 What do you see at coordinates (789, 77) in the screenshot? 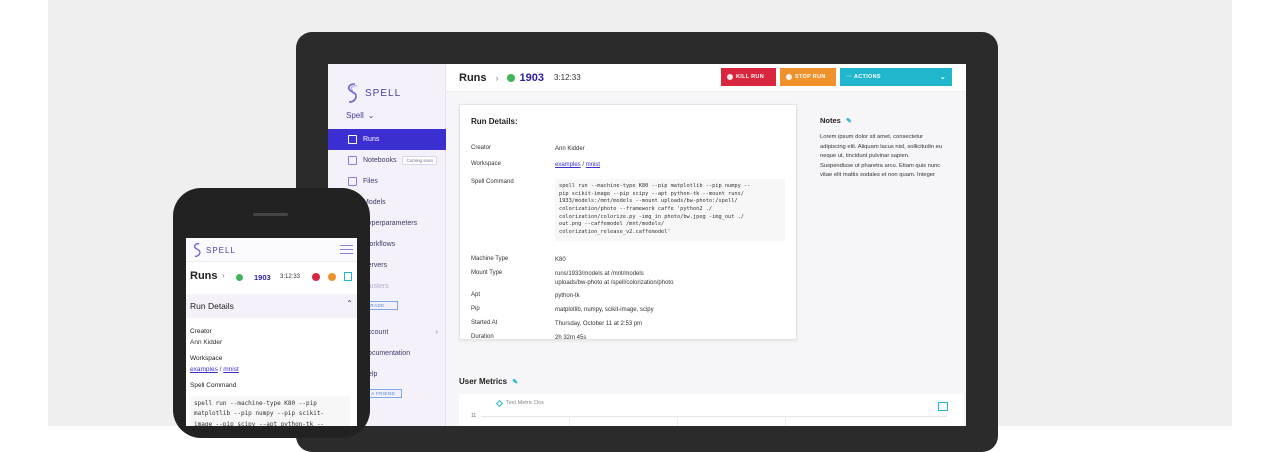
I see `stop-icon` at bounding box center [789, 77].